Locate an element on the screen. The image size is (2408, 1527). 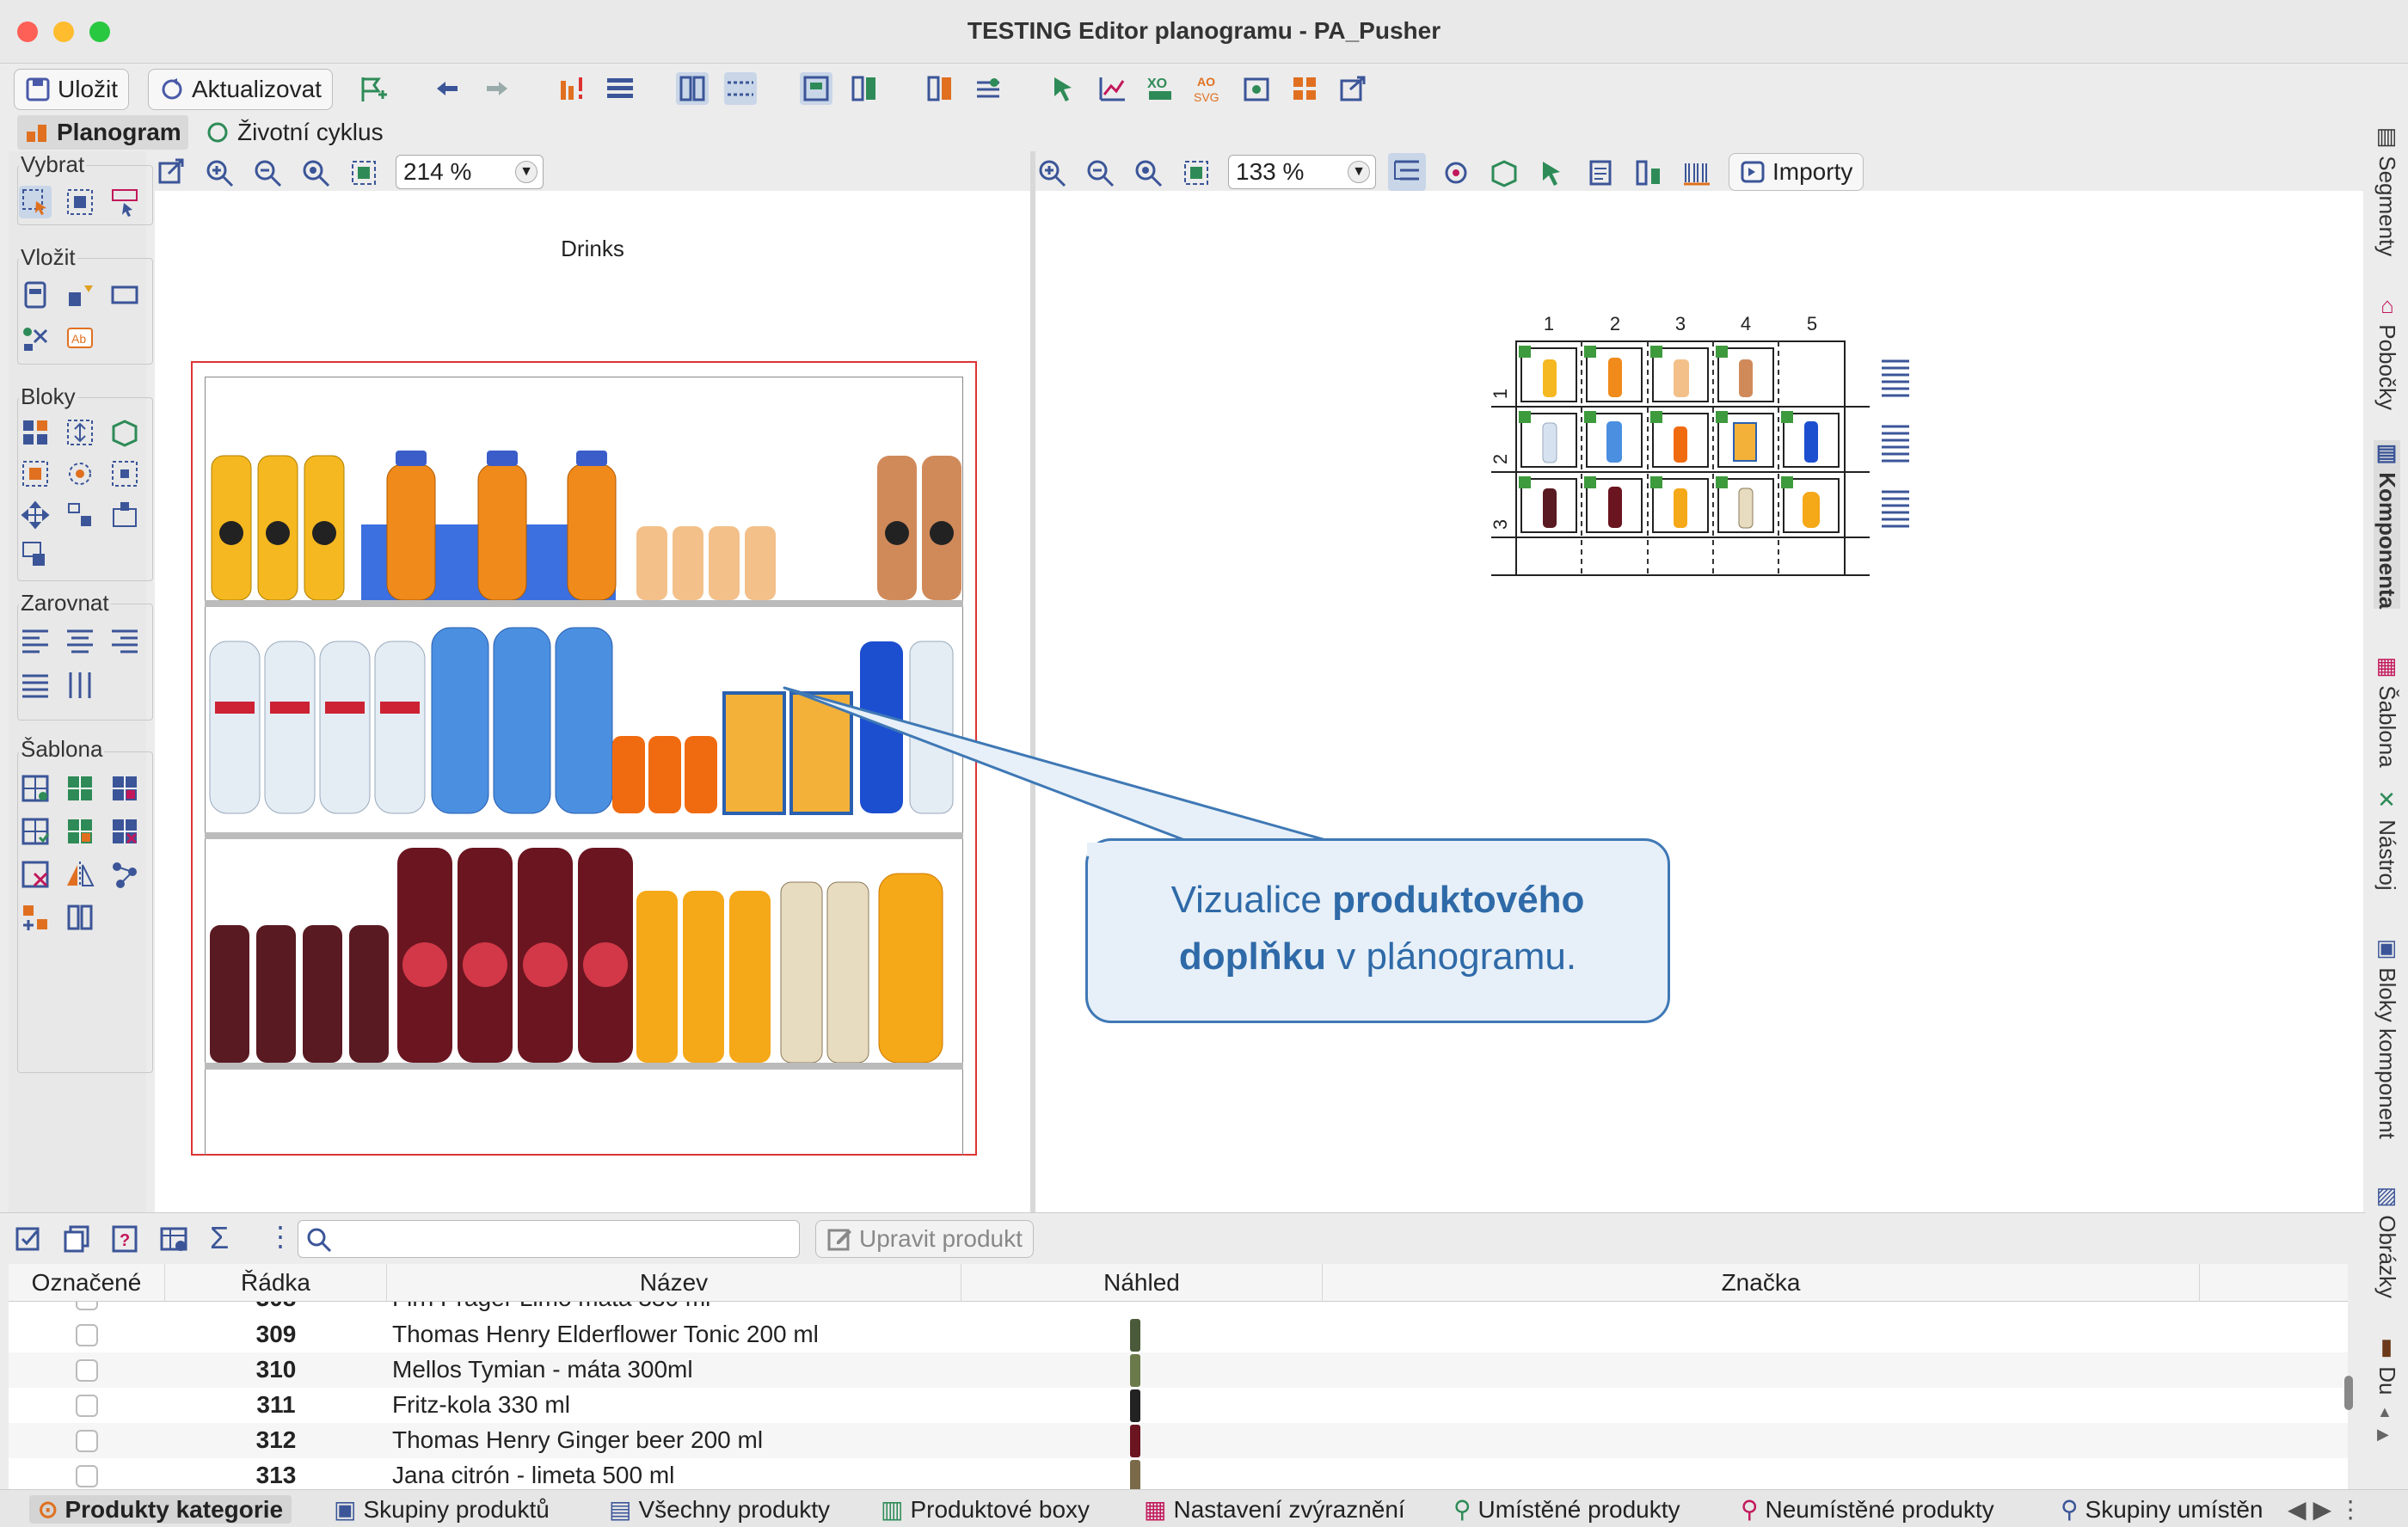
row-name: Jana citrón - limeta 500 ml is located at coordinates (533, 1475).